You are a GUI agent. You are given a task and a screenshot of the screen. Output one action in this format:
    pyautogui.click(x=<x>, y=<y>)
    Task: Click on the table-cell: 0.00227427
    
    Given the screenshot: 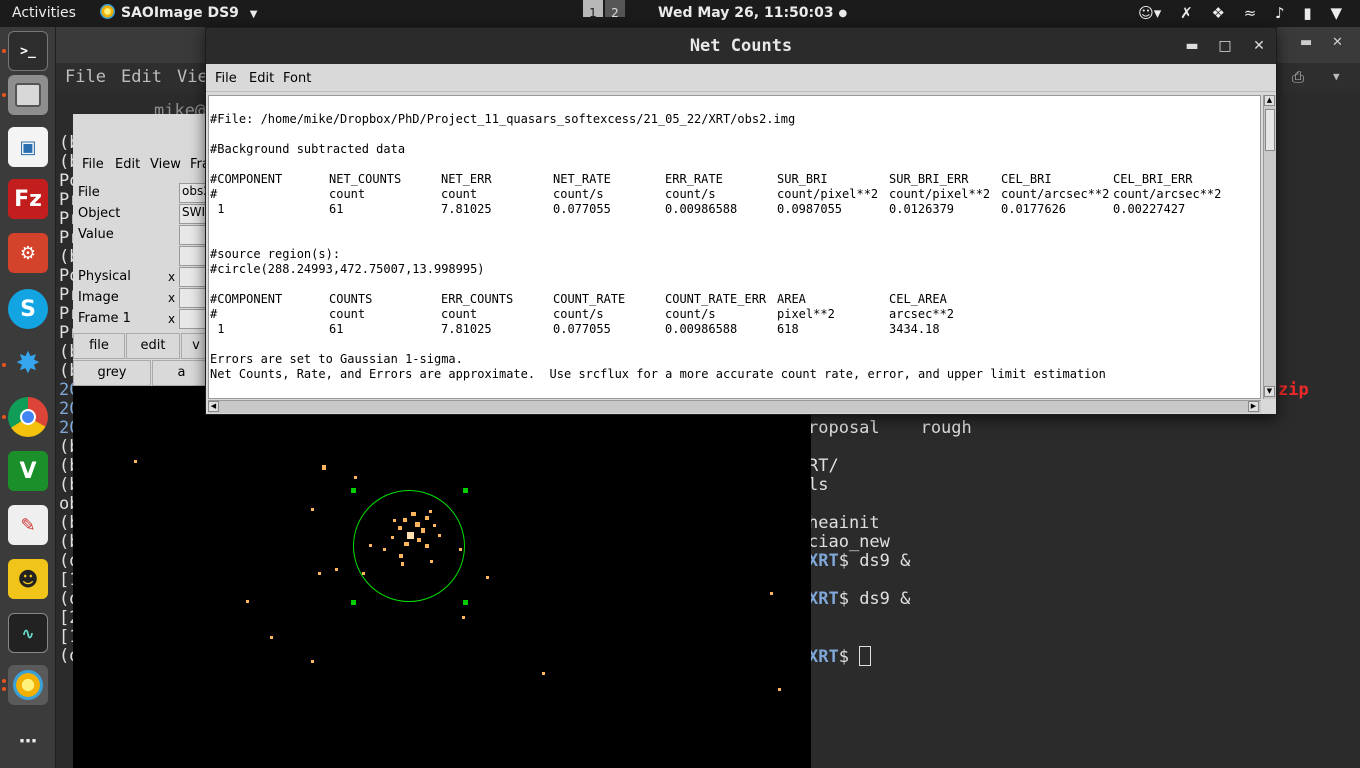 What is the action you would take?
    pyautogui.click(x=1149, y=209)
    